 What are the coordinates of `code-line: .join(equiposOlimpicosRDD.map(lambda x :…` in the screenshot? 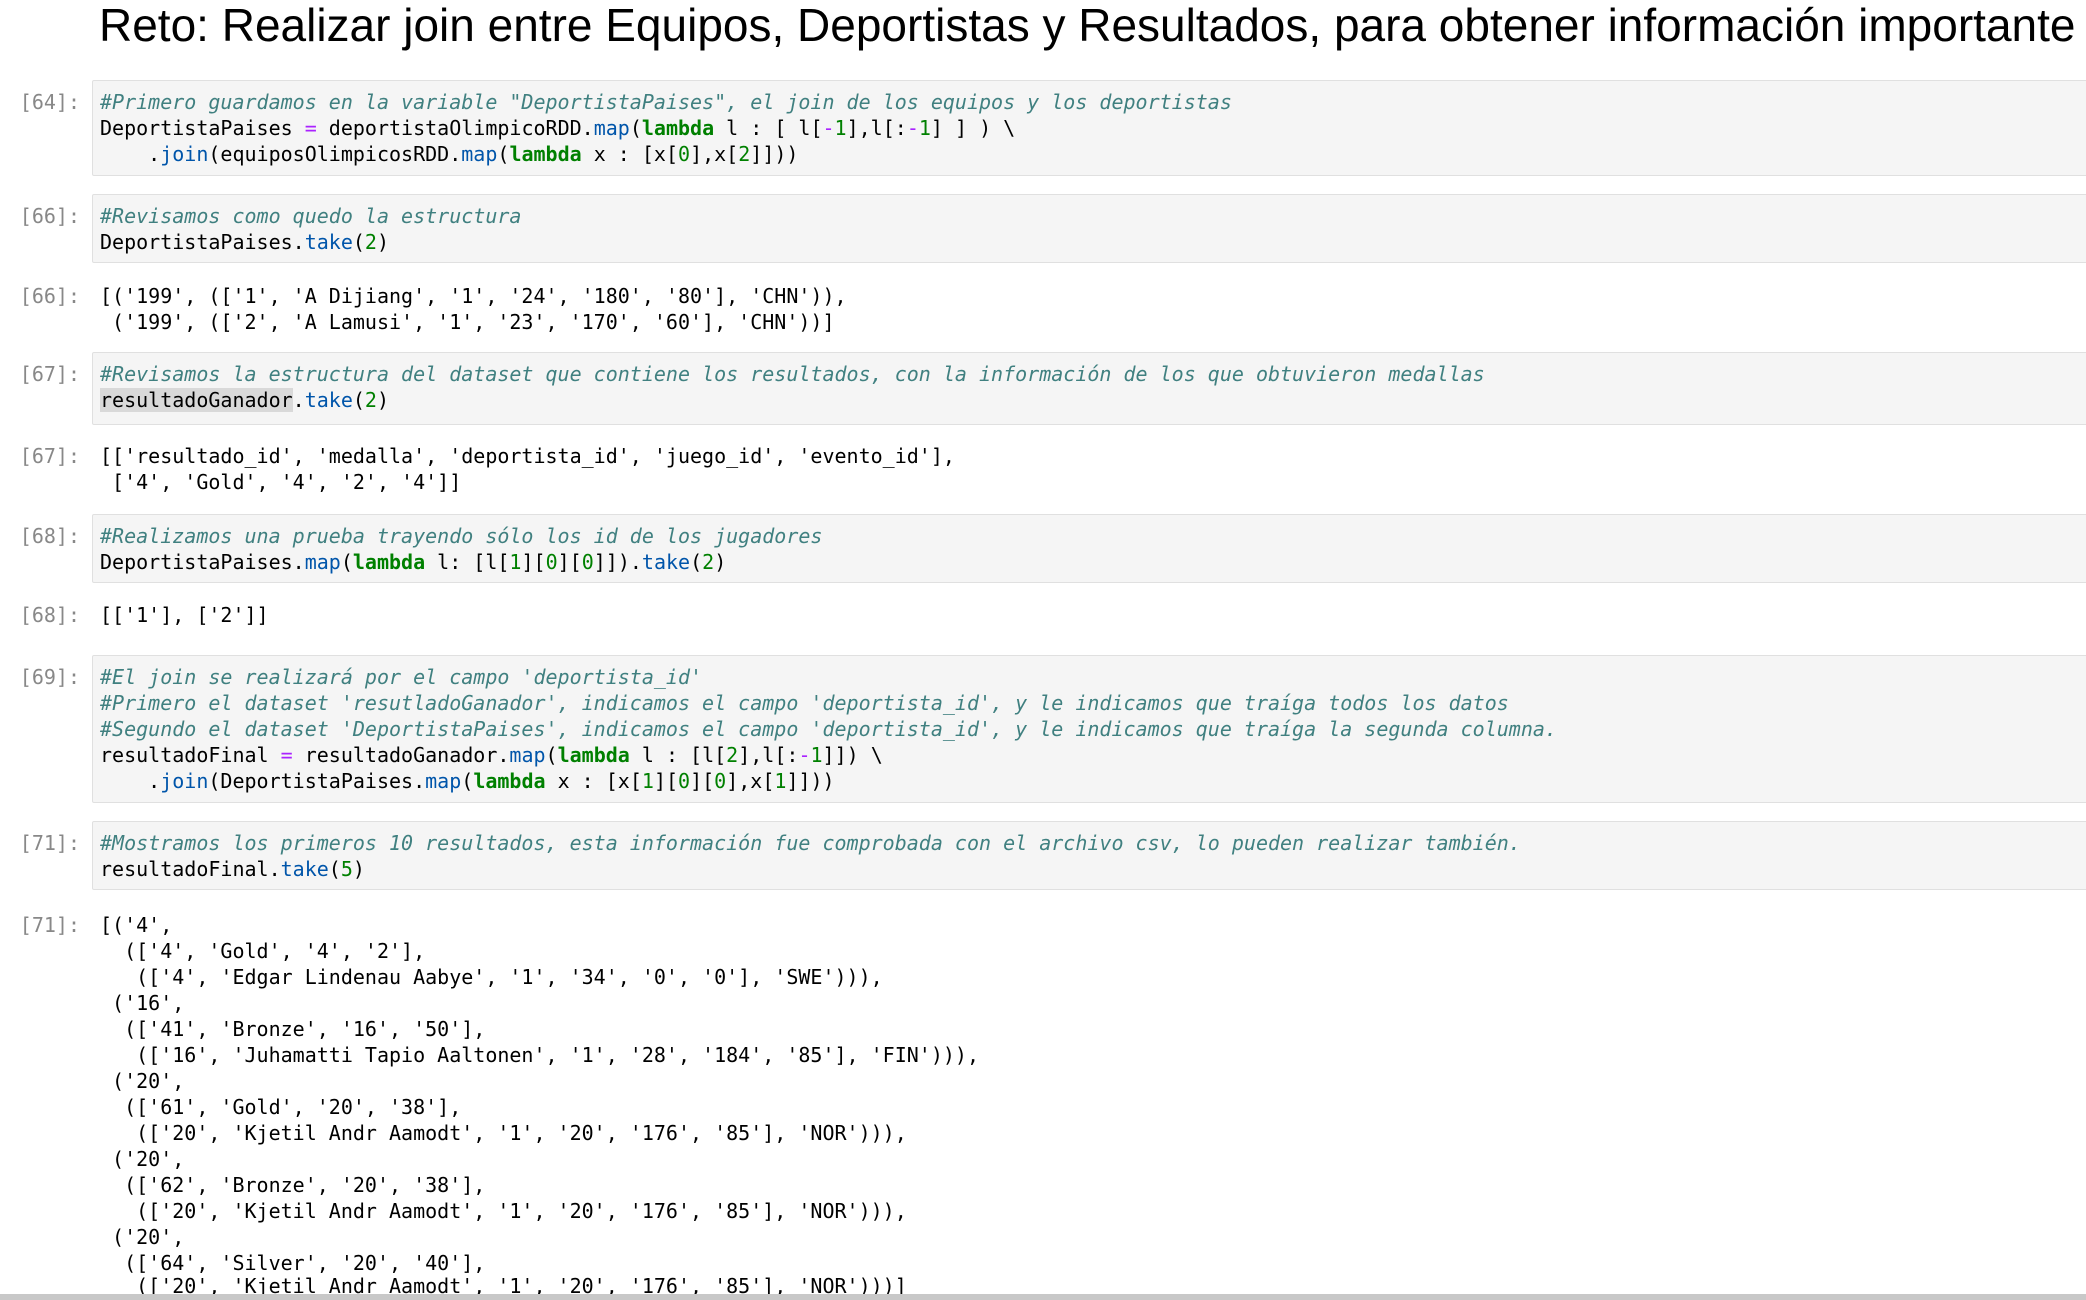 It's located at (449, 154).